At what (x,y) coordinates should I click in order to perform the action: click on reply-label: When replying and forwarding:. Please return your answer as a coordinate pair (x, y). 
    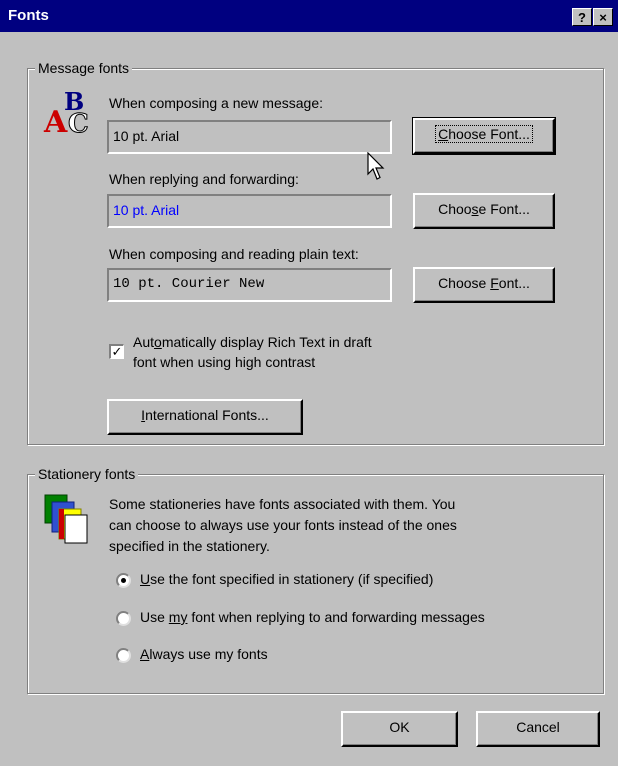
    Looking at the image, I should click on (204, 179).